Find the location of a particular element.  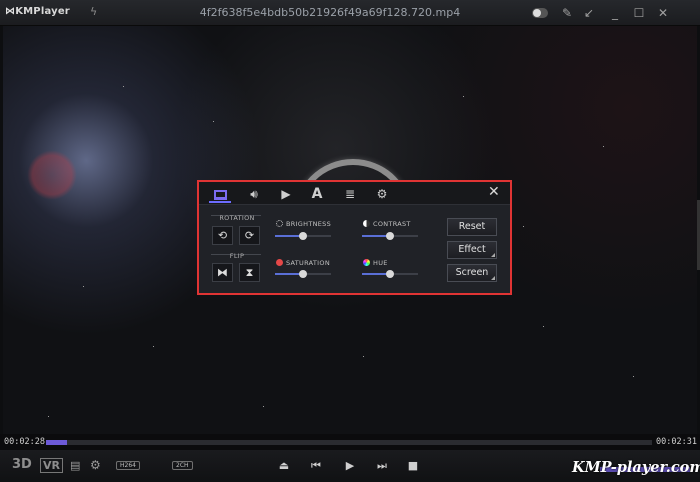

brightness-label: BRIGHTNESS is located at coordinates (303, 224).